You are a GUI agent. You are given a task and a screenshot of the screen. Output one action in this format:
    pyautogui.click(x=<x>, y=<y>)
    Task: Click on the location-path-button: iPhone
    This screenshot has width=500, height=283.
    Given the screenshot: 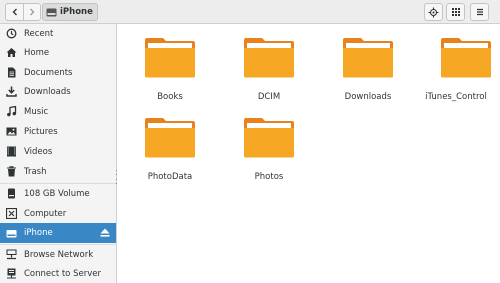 What is the action you would take?
    pyautogui.click(x=70, y=12)
    